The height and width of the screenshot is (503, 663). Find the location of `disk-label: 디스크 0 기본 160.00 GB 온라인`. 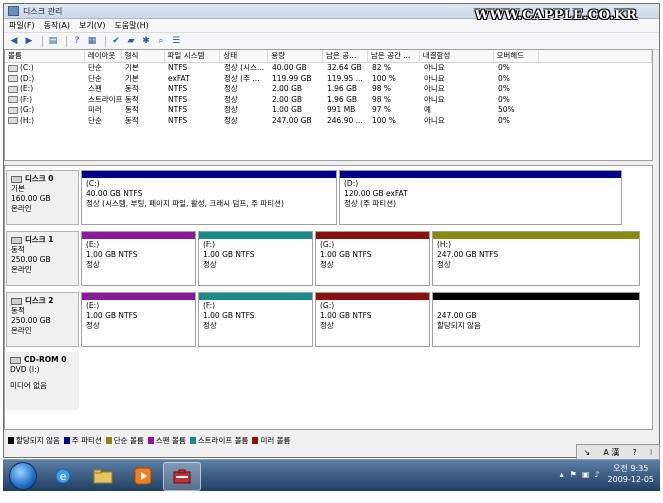

disk-label: 디스크 0 기본 160.00 GB 온라인 is located at coordinates (42, 197).